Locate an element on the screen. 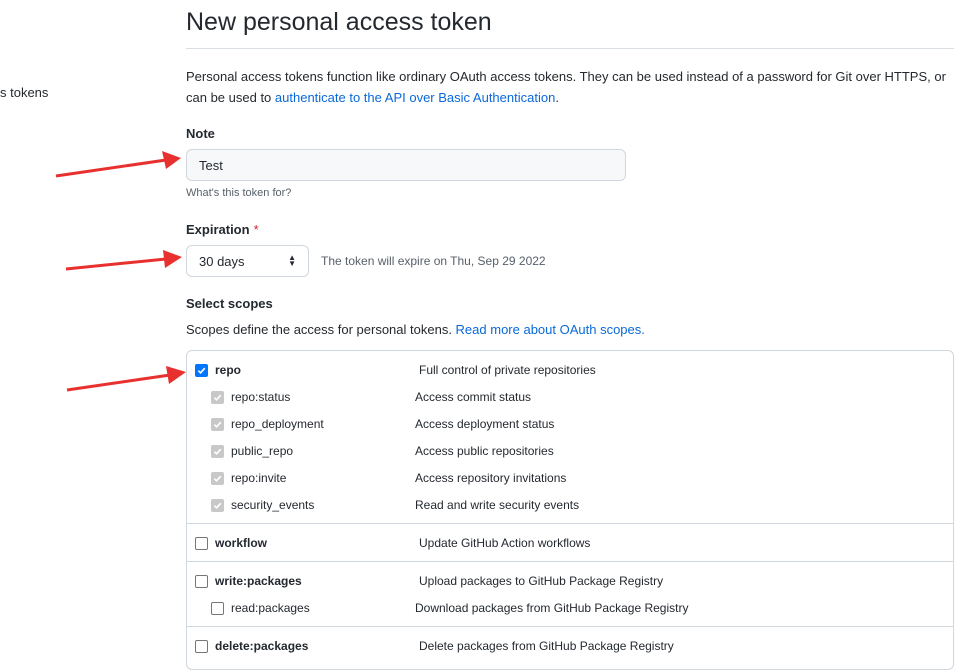  annotation-arrows is located at coordinates (120, 271).